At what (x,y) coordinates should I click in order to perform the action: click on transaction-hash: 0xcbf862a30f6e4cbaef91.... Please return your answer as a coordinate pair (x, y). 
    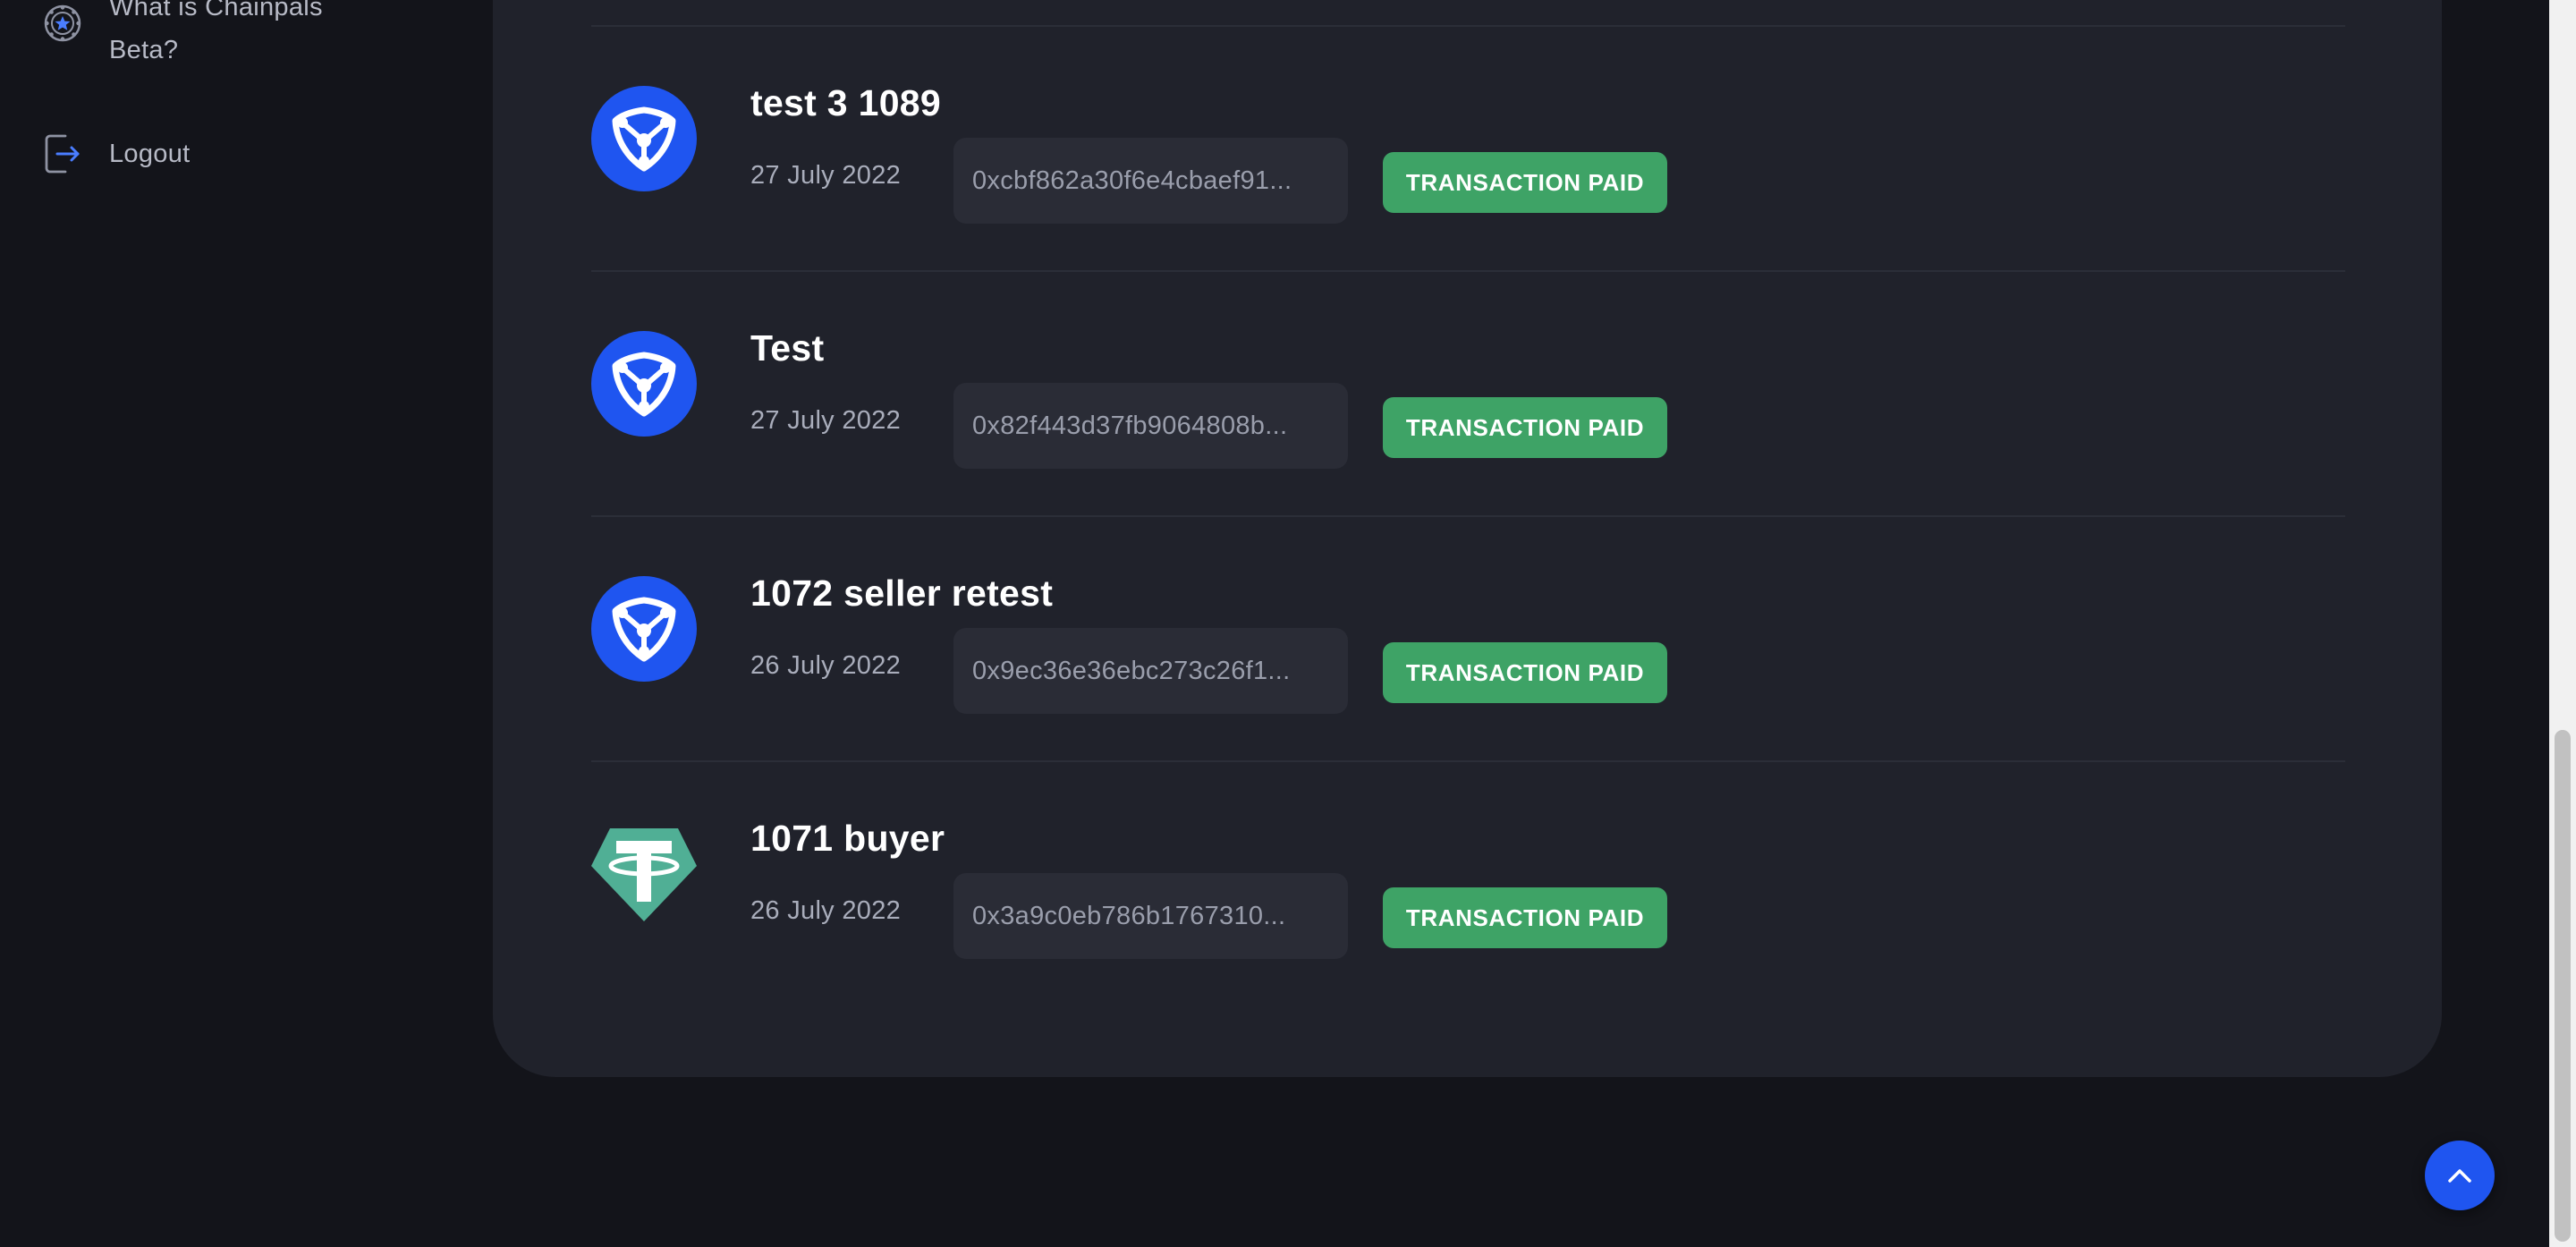
    Looking at the image, I should click on (1150, 181).